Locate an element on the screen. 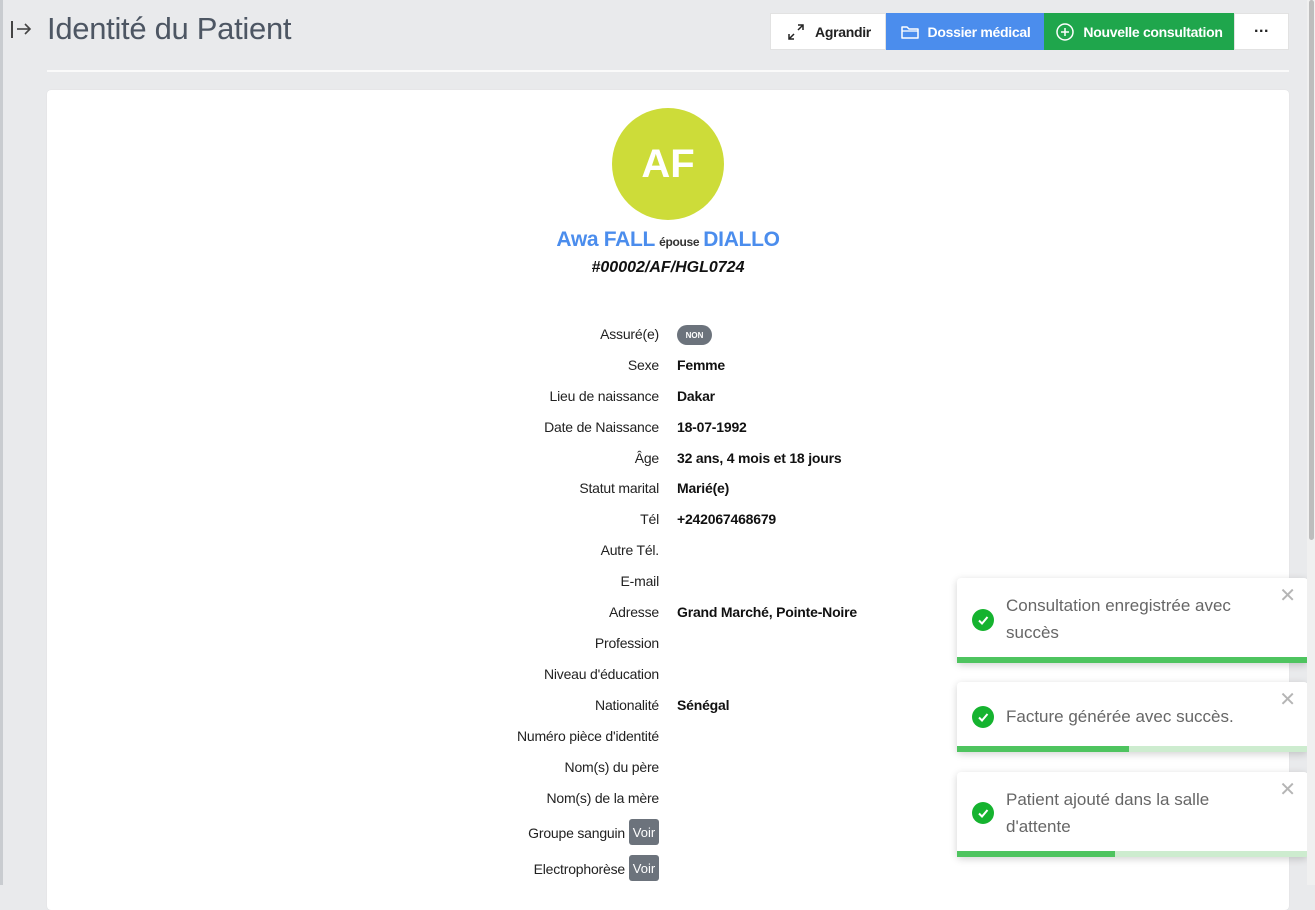 The width and height of the screenshot is (1315, 910). autre-tel-label: Autre Tél. is located at coordinates (630, 550).